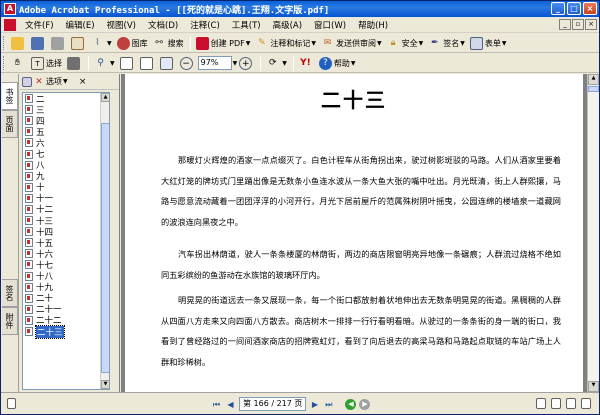 This screenshot has height=415, width=600. Describe the element at coordinates (446, 43) in the screenshot. I see `sign-button: ✒ 签名 ▼` at that location.